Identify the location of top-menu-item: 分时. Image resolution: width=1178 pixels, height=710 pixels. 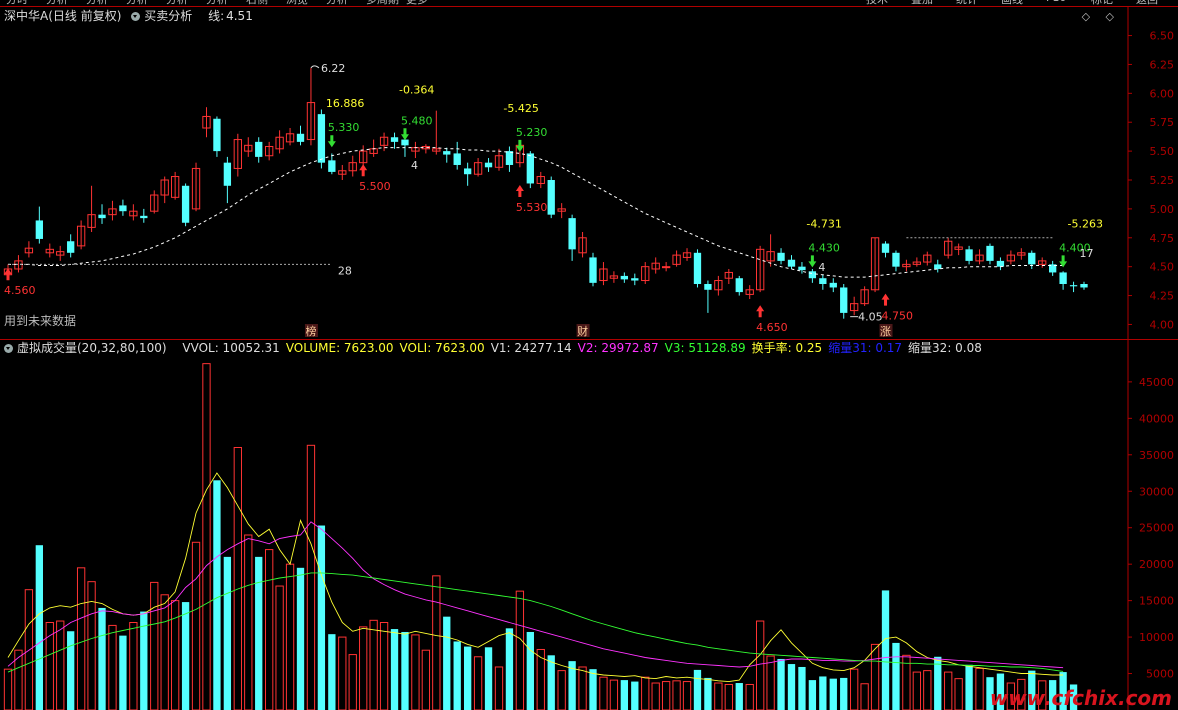
(17, 3).